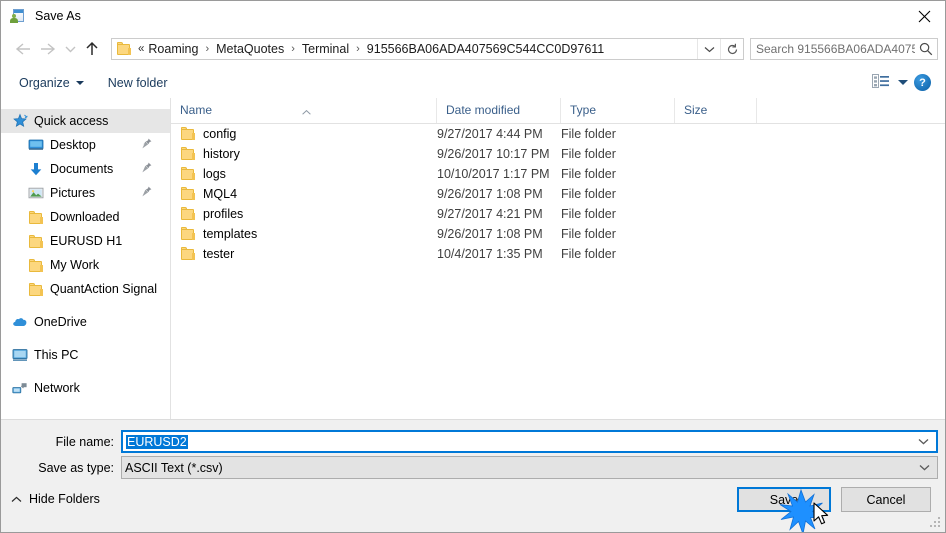 This screenshot has width=946, height=533. I want to click on sidebar-item-quick-access: Quick access, so click(85, 121).